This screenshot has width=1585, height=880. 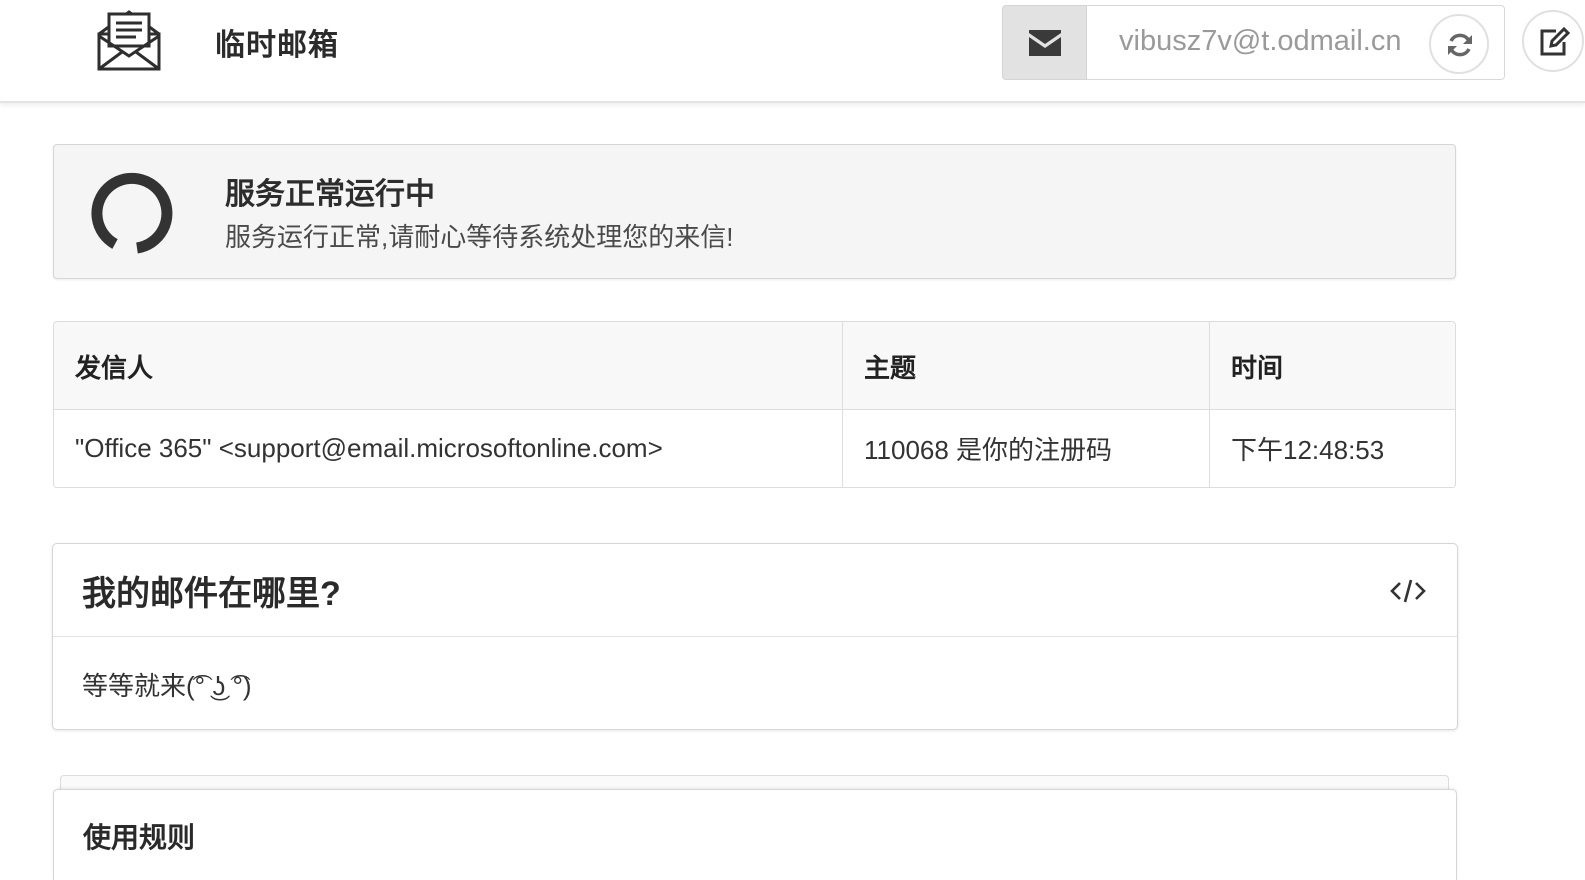 What do you see at coordinates (277, 42) in the screenshot?
I see `brand-title: 临时邮箱` at bounding box center [277, 42].